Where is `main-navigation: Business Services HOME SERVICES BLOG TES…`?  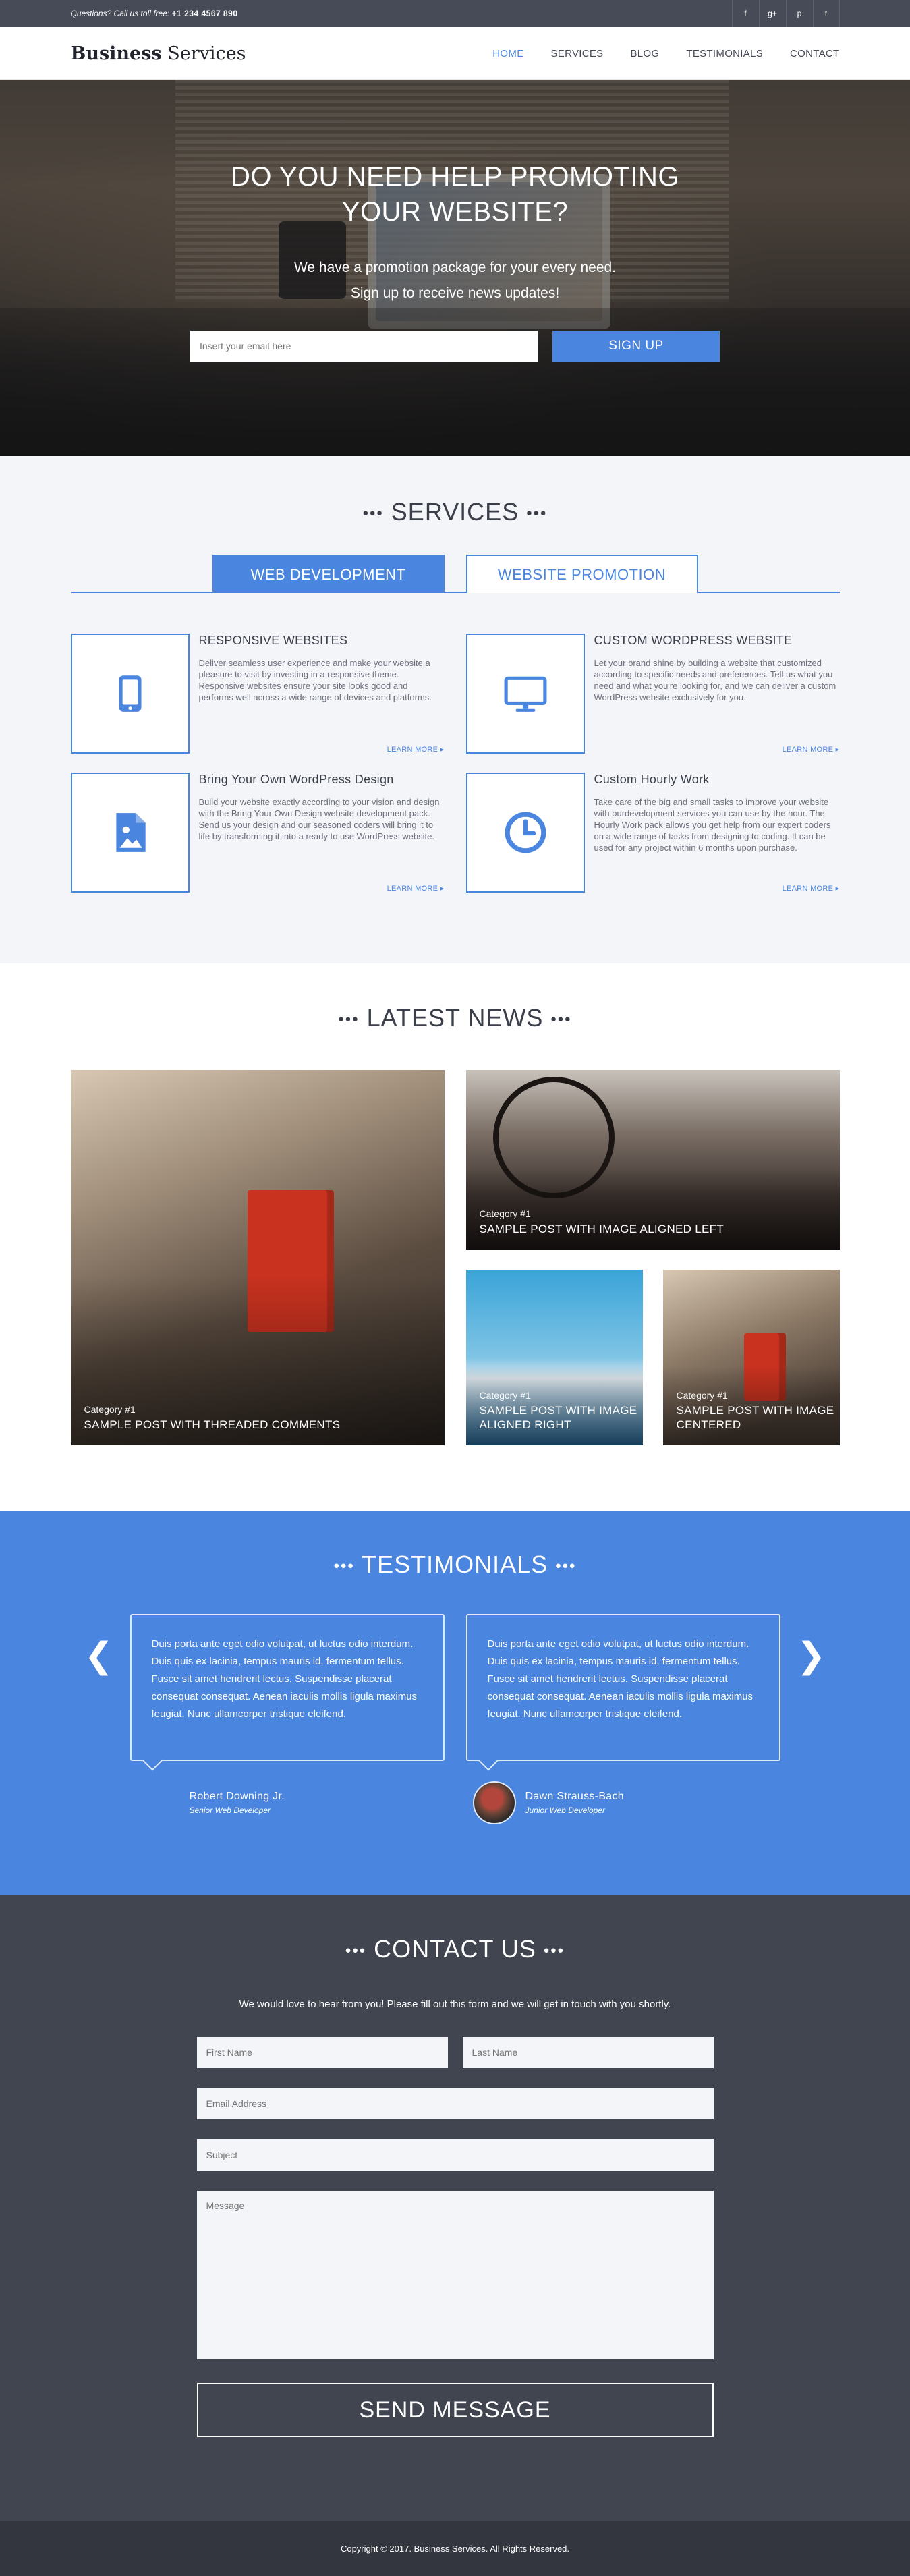
main-navigation: Business Services HOME SERVICES BLOG TES… is located at coordinates (455, 53).